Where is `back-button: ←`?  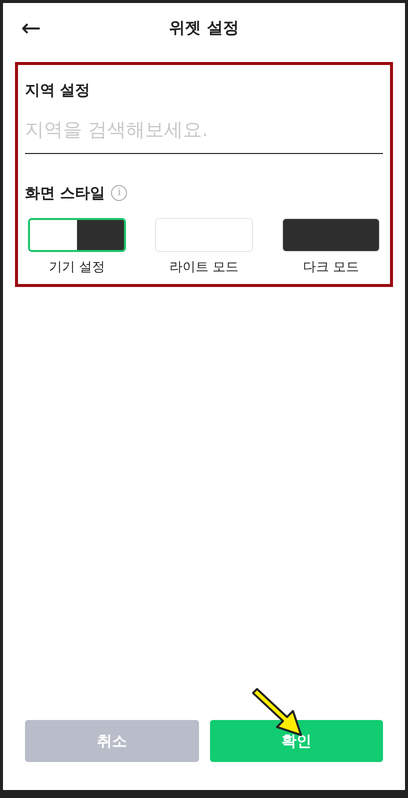
back-button: ← is located at coordinates (31, 28).